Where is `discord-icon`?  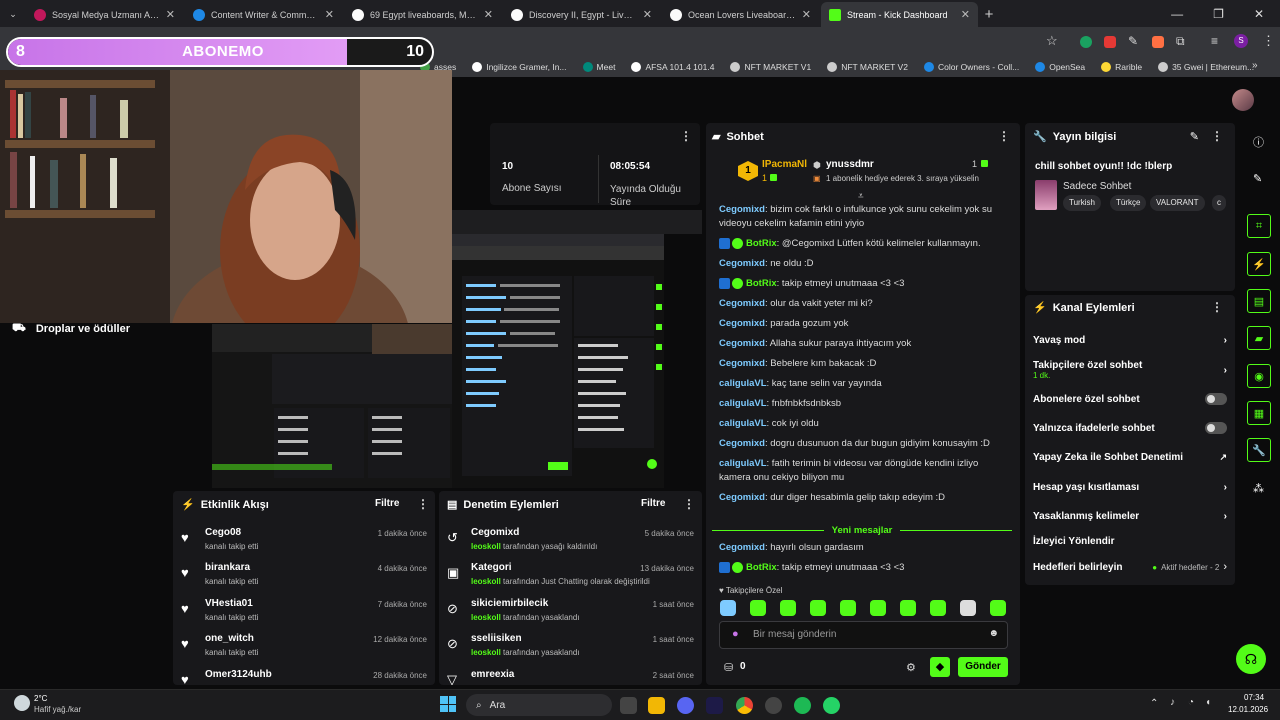
discord-icon is located at coordinates (685, 705).